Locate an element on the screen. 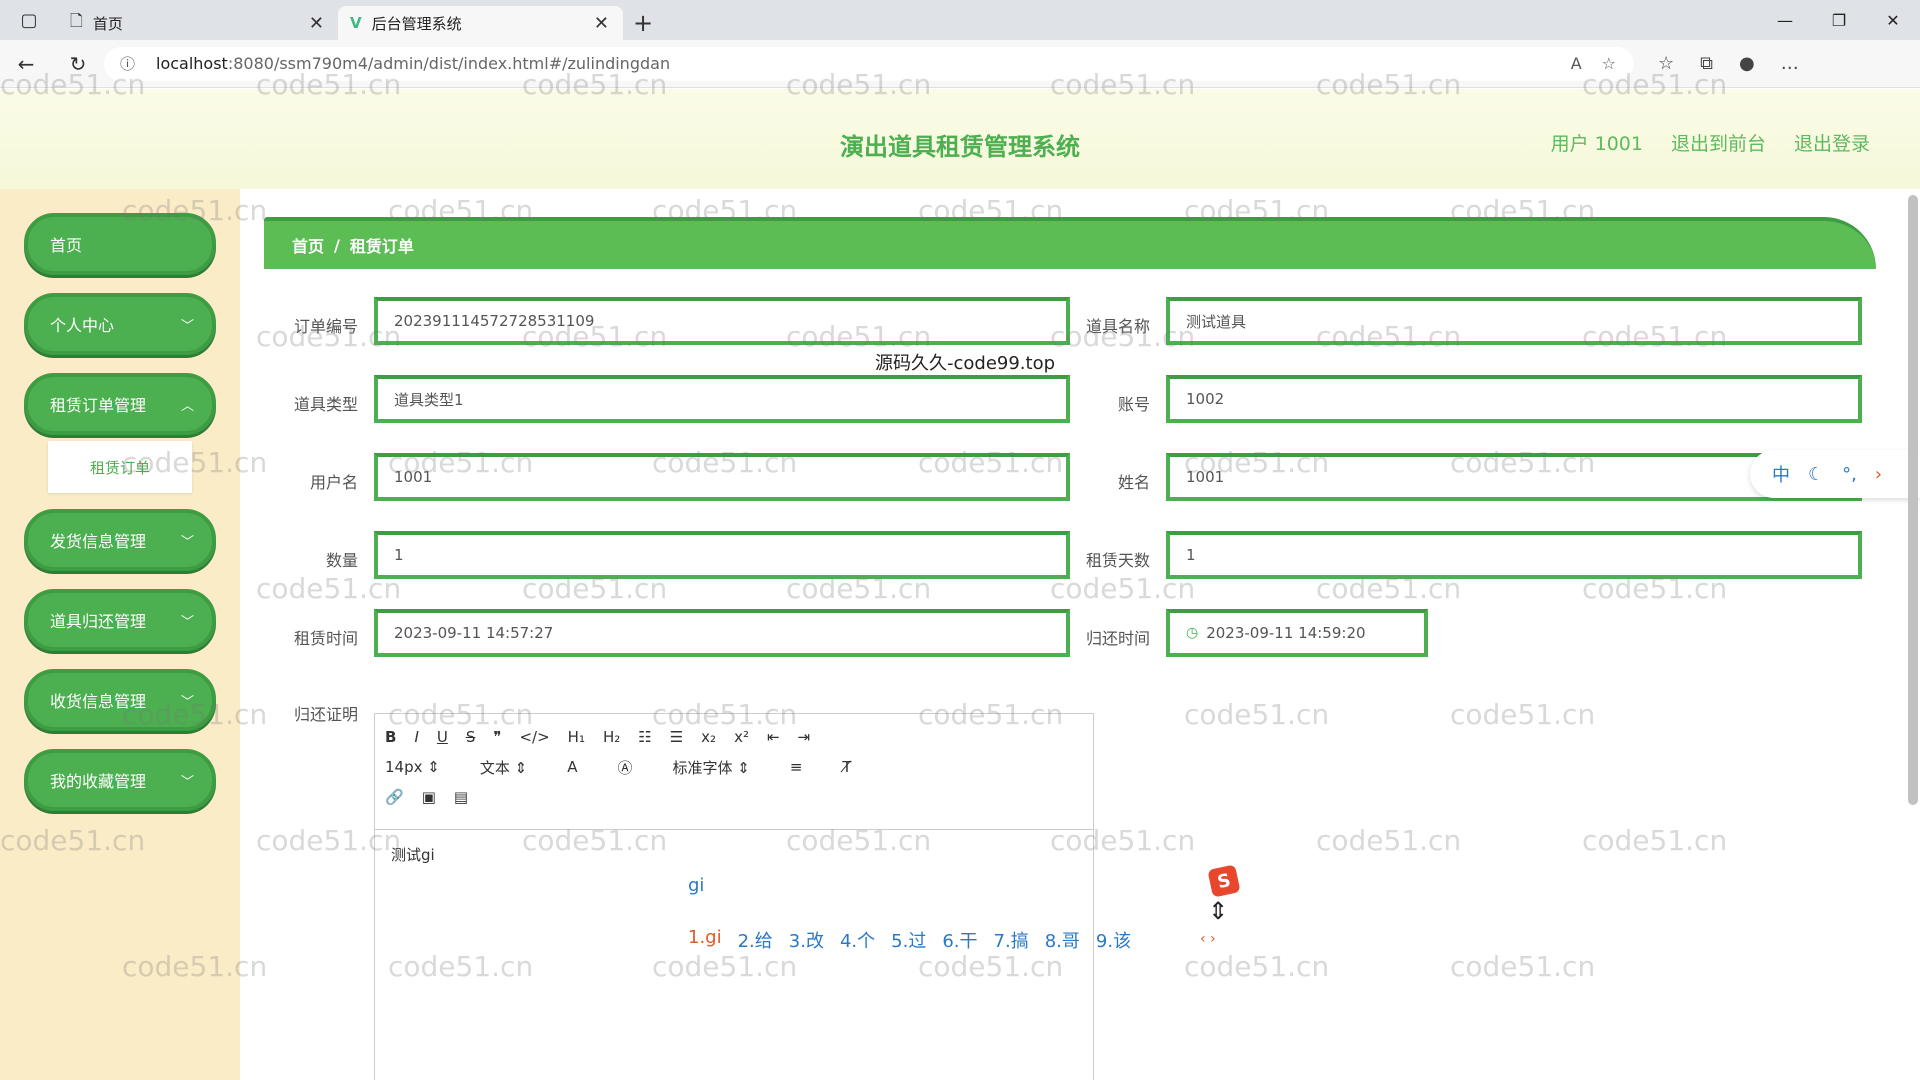 This screenshot has height=1080, width=1920. address-icons: A ☆ is located at coordinates (1602, 63).